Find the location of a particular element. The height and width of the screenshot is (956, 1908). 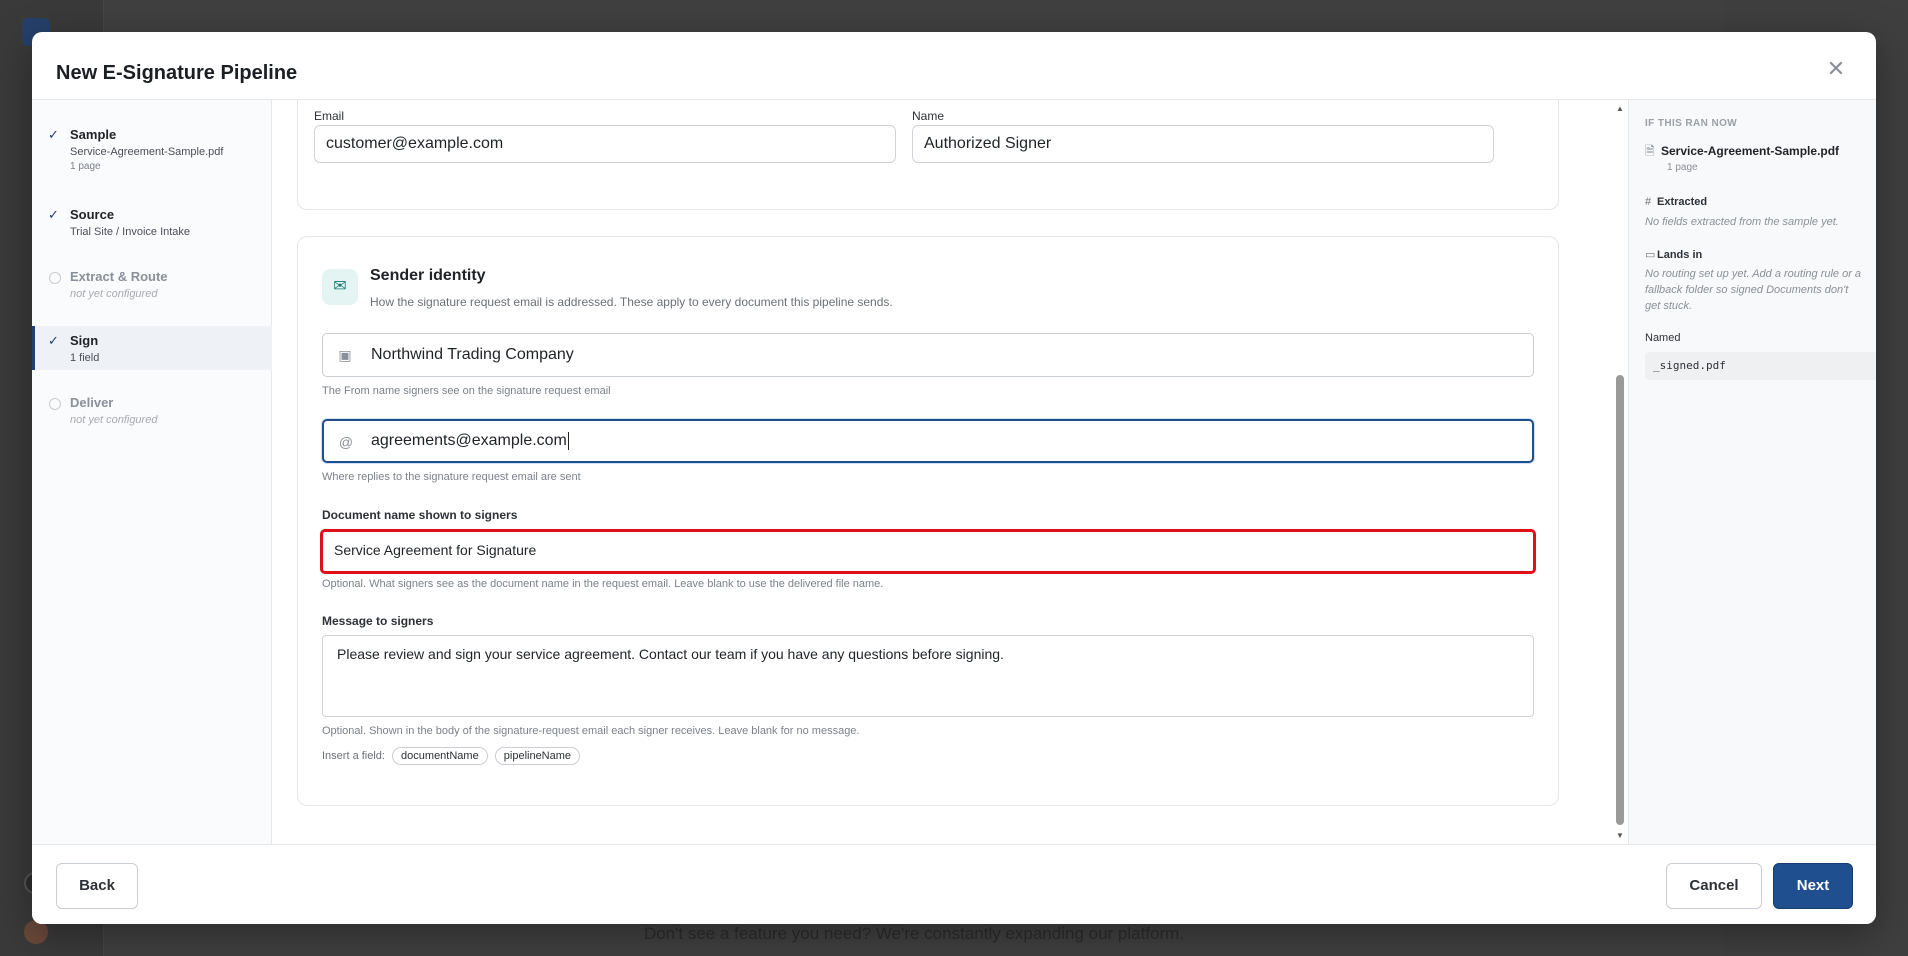

step-title: Extract & Route is located at coordinates (119, 276).